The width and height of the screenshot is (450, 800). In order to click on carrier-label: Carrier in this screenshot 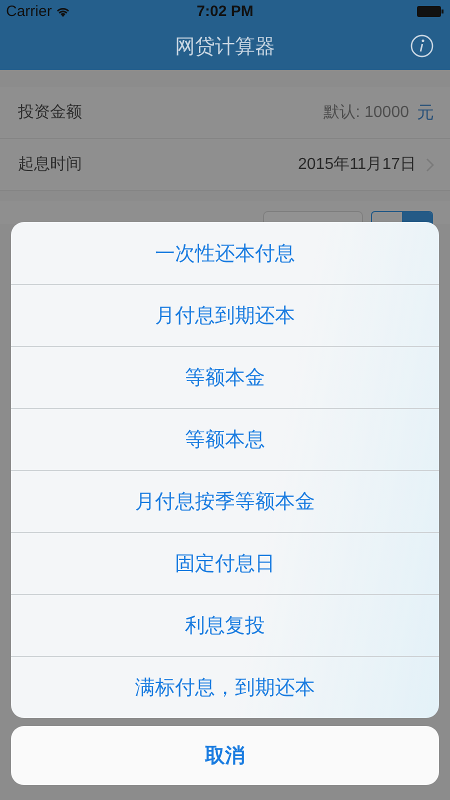, I will do `click(29, 11)`.